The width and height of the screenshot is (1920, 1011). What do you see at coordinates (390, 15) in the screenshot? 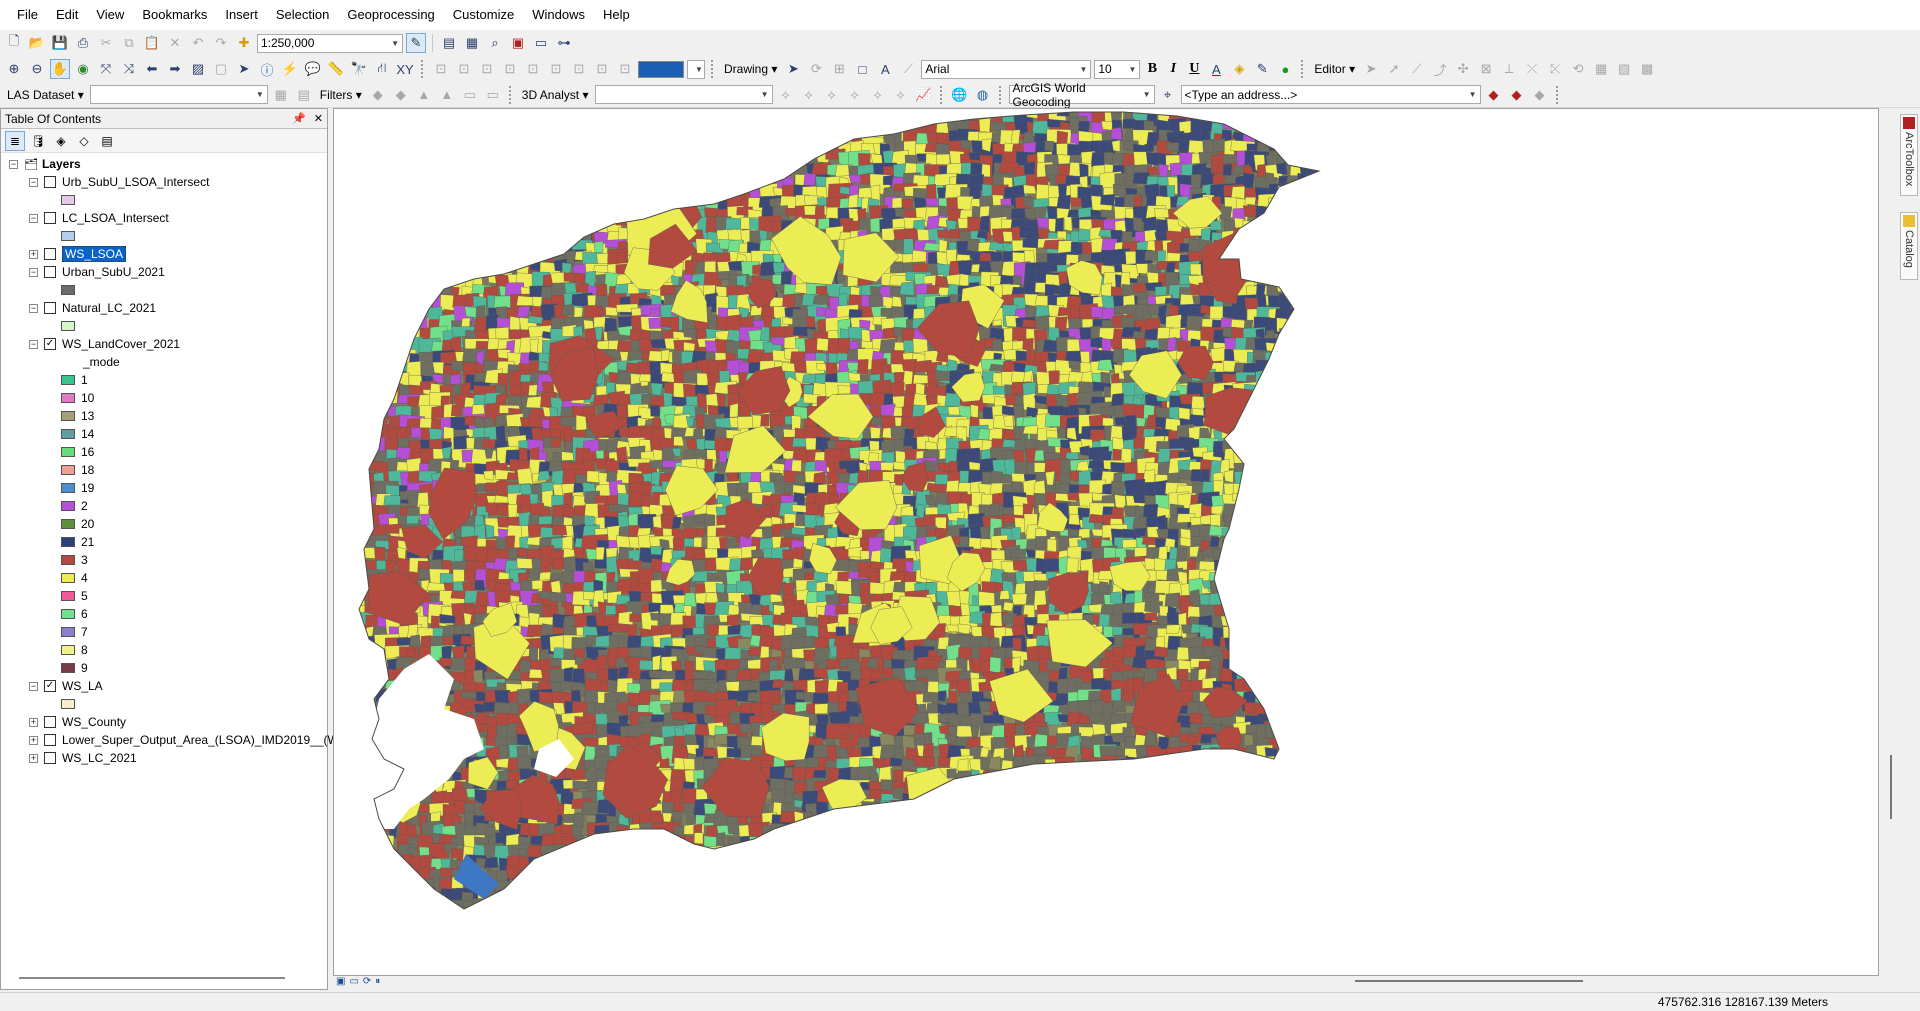
I see `menu-geoprocessing: Geoprocessing` at bounding box center [390, 15].